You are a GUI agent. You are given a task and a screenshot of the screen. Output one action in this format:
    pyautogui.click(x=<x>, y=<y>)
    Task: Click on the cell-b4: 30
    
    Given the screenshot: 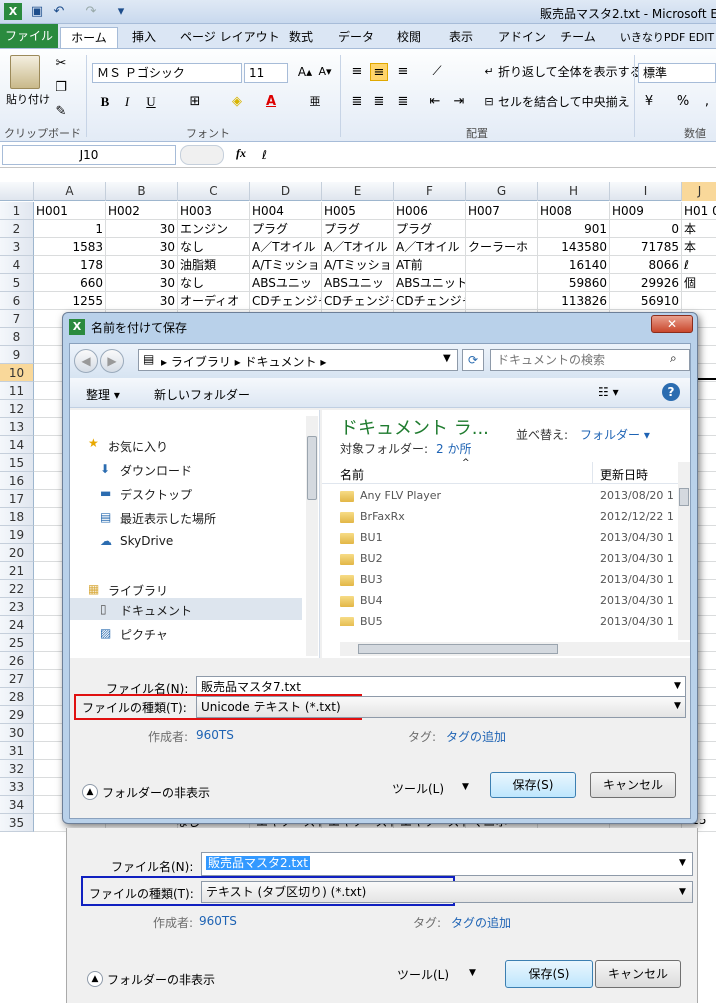 What is the action you would take?
    pyautogui.click(x=142, y=265)
    